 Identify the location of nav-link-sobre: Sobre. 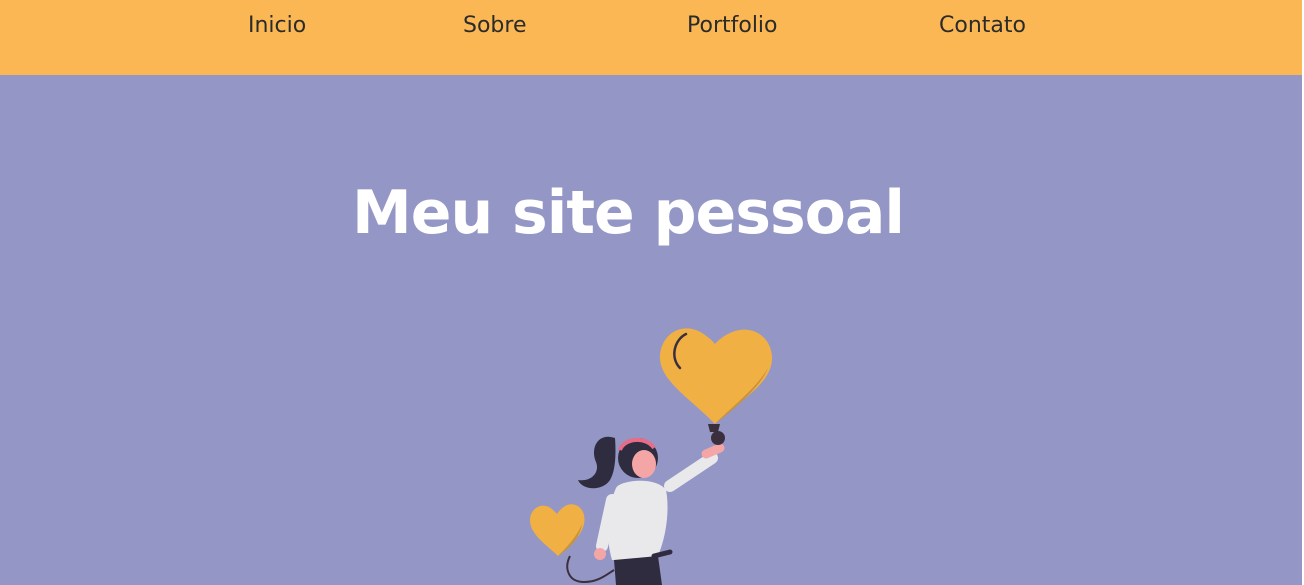
(495, 25).